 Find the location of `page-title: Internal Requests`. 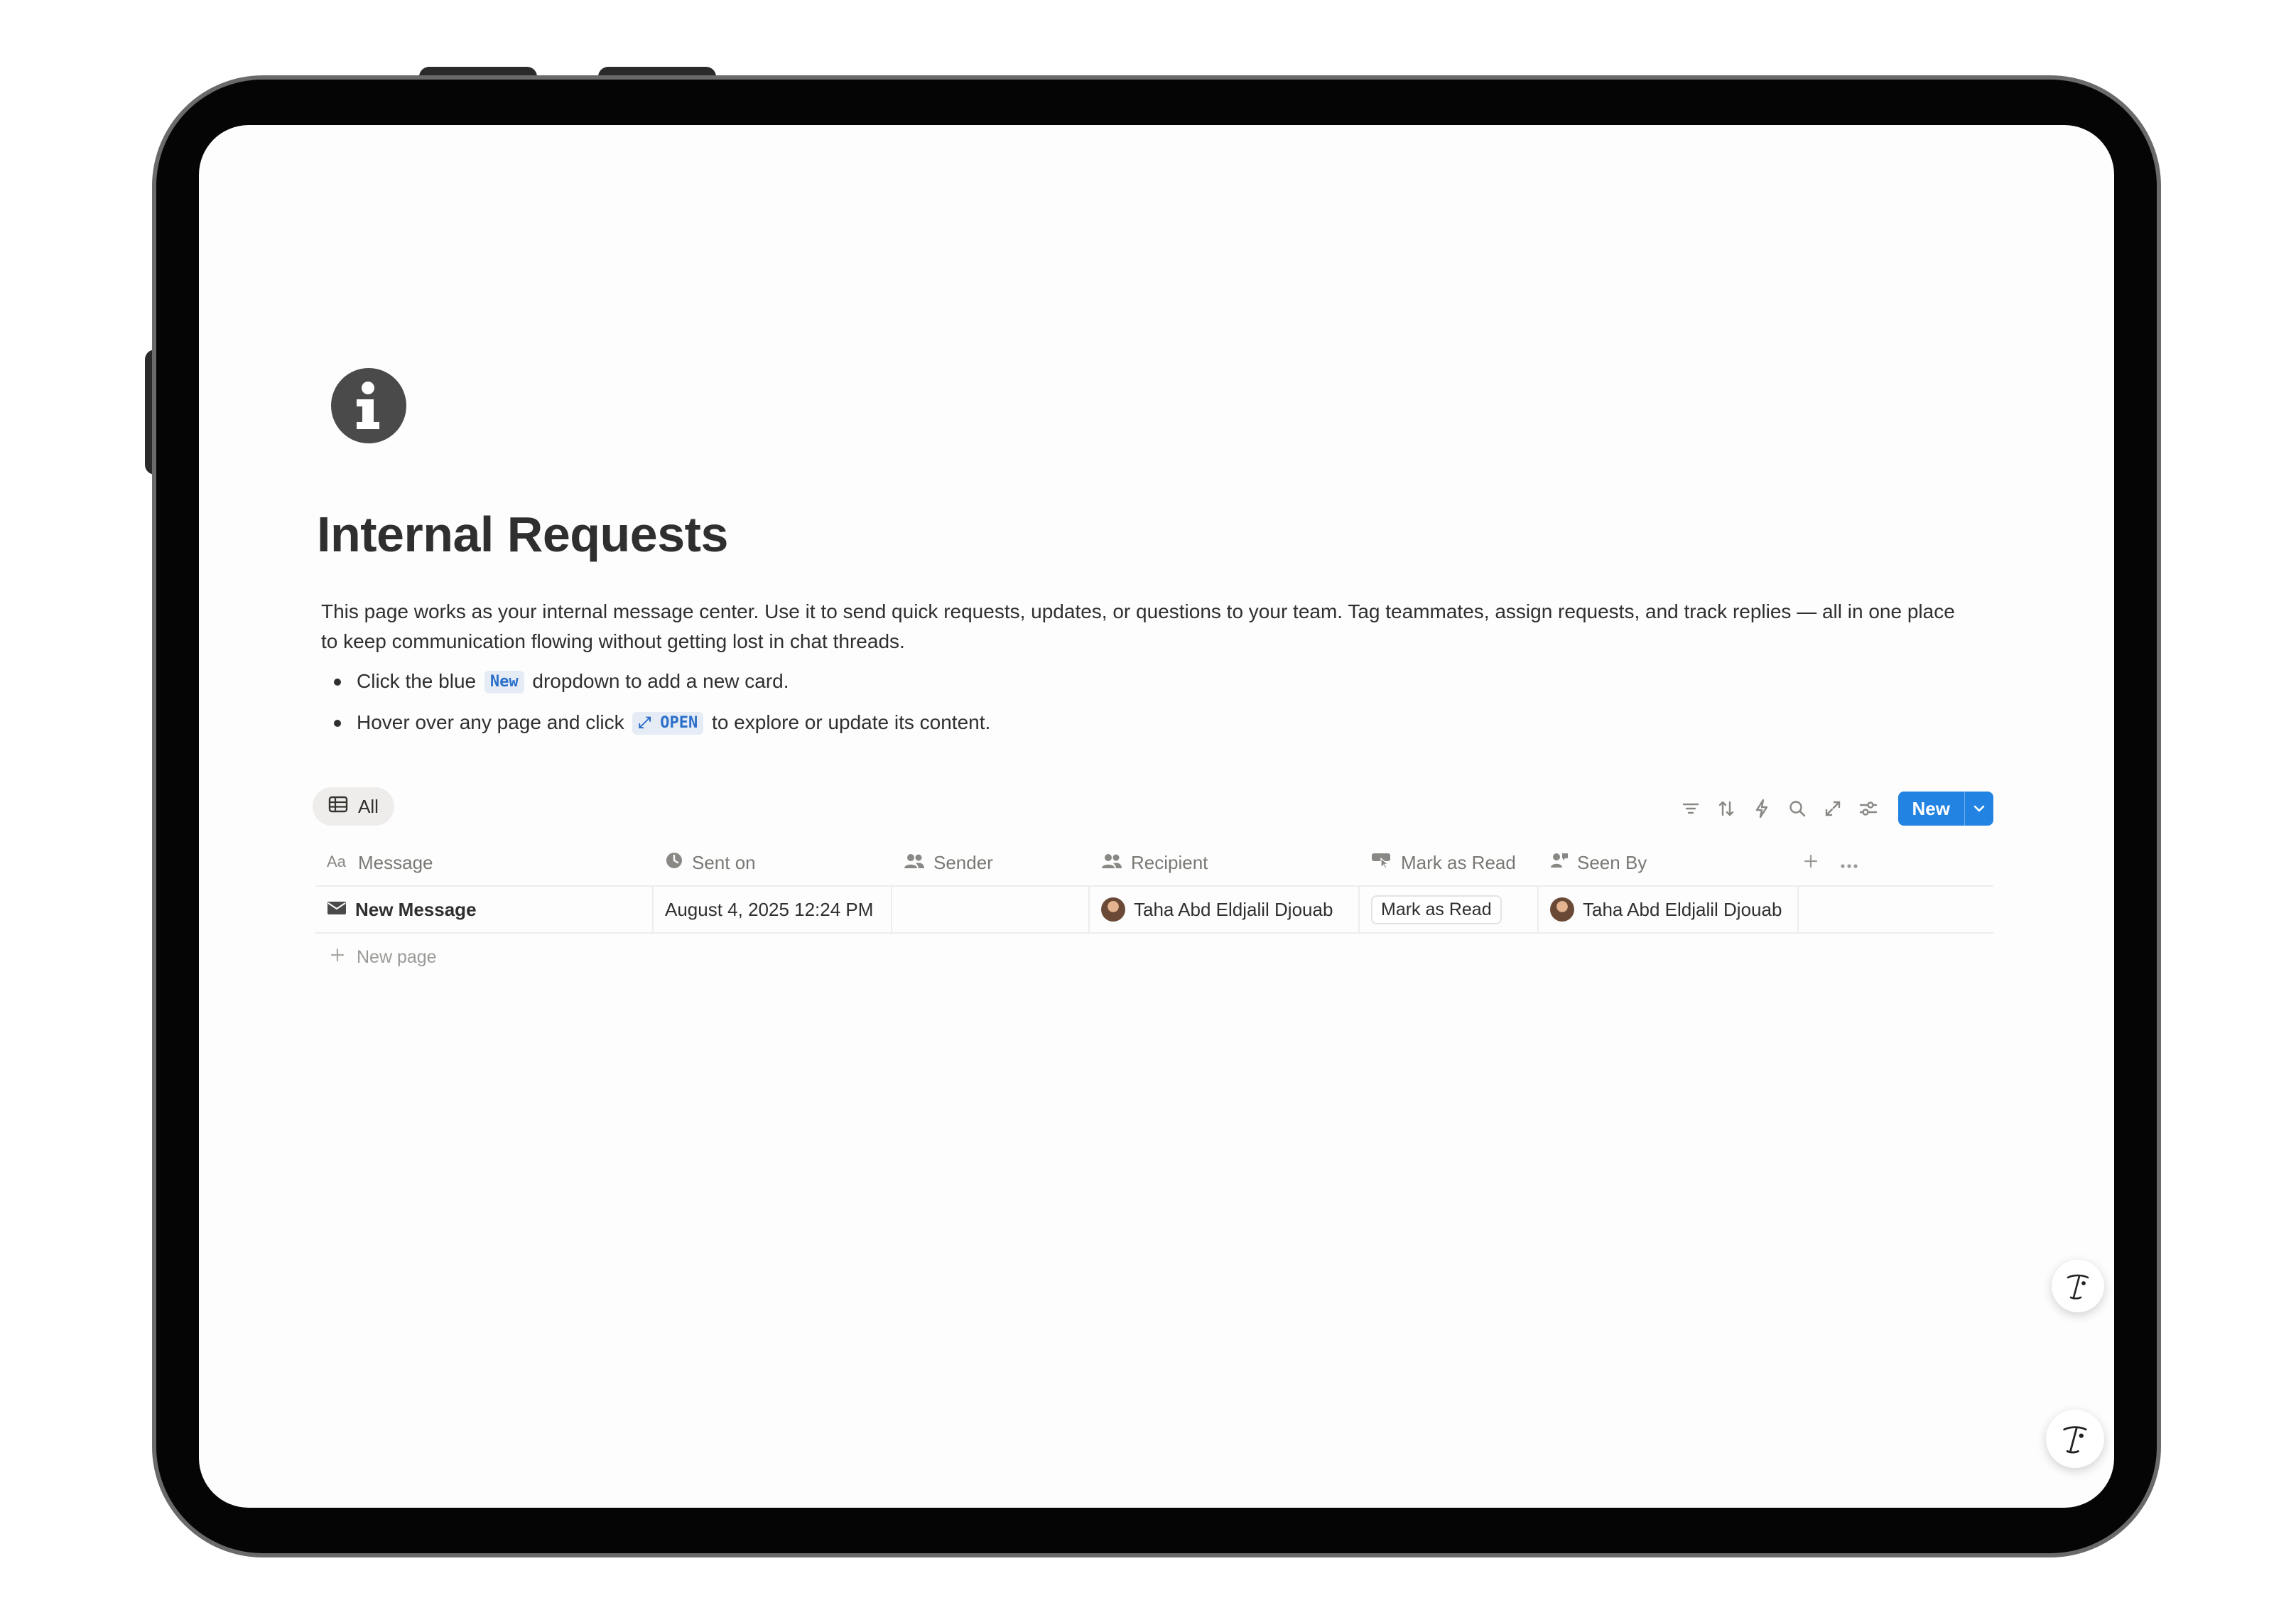

page-title: Internal Requests is located at coordinates (522, 534).